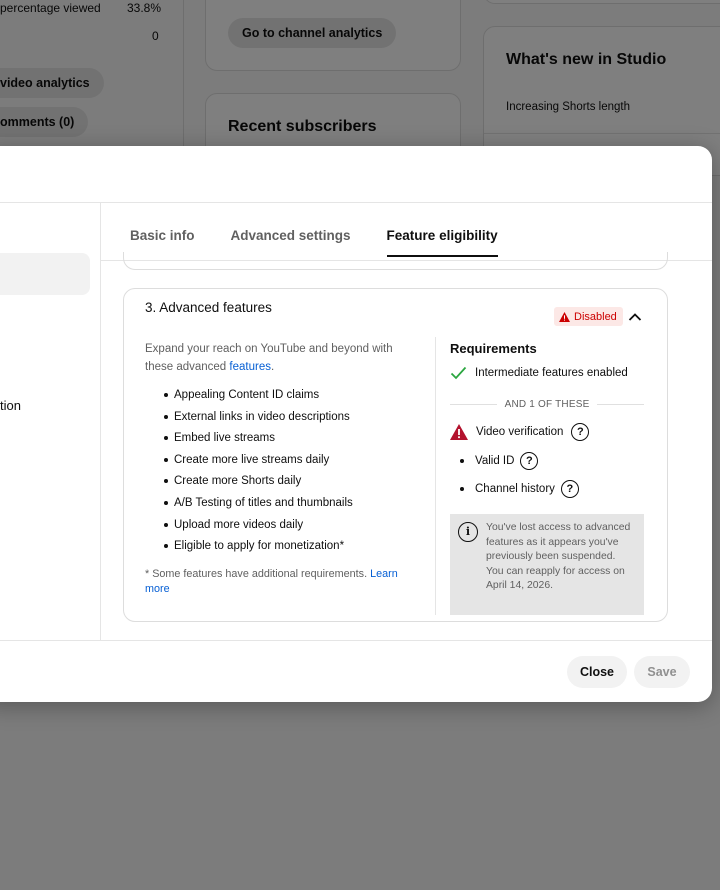 The height and width of the screenshot is (890, 720). What do you see at coordinates (595, 316) in the screenshot?
I see `status-badge-label: Disabled` at bounding box center [595, 316].